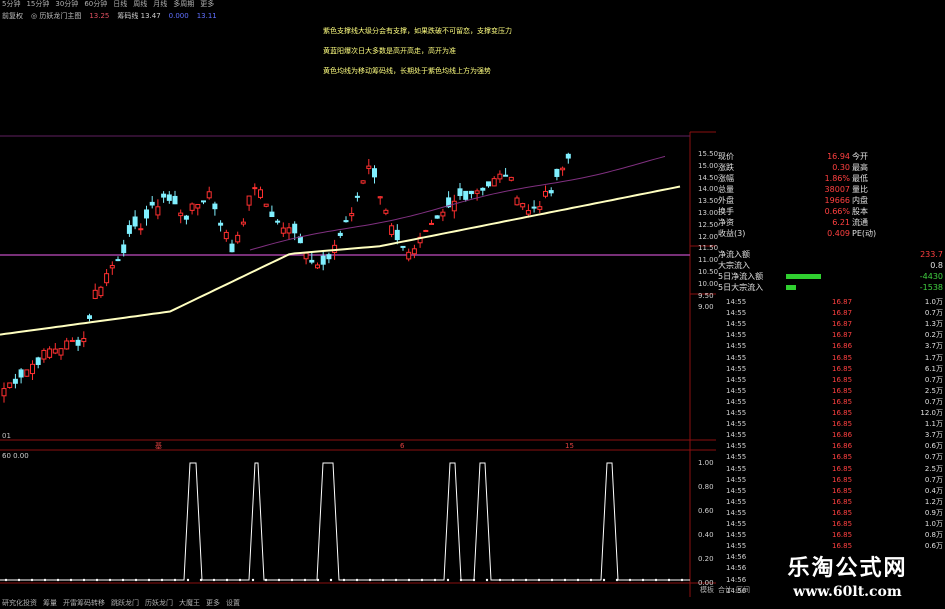 This screenshot has height=609, width=945. What do you see at coordinates (830, 502) in the screenshot?
I see `tick-row: 14:55 16.85 1.2万` at bounding box center [830, 502].